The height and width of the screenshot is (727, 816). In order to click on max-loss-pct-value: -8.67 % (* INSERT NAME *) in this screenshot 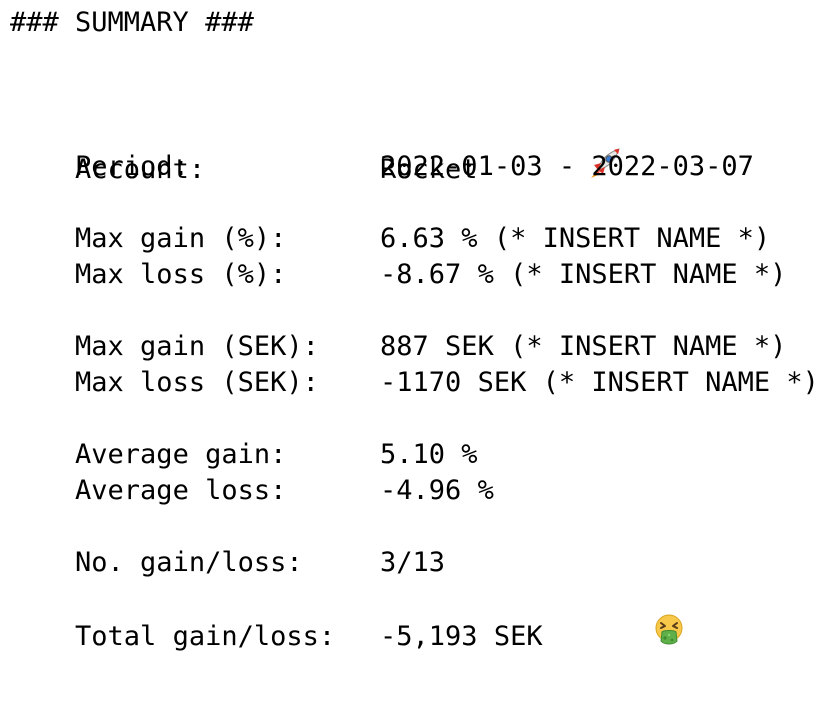, I will do `click(583, 274)`.